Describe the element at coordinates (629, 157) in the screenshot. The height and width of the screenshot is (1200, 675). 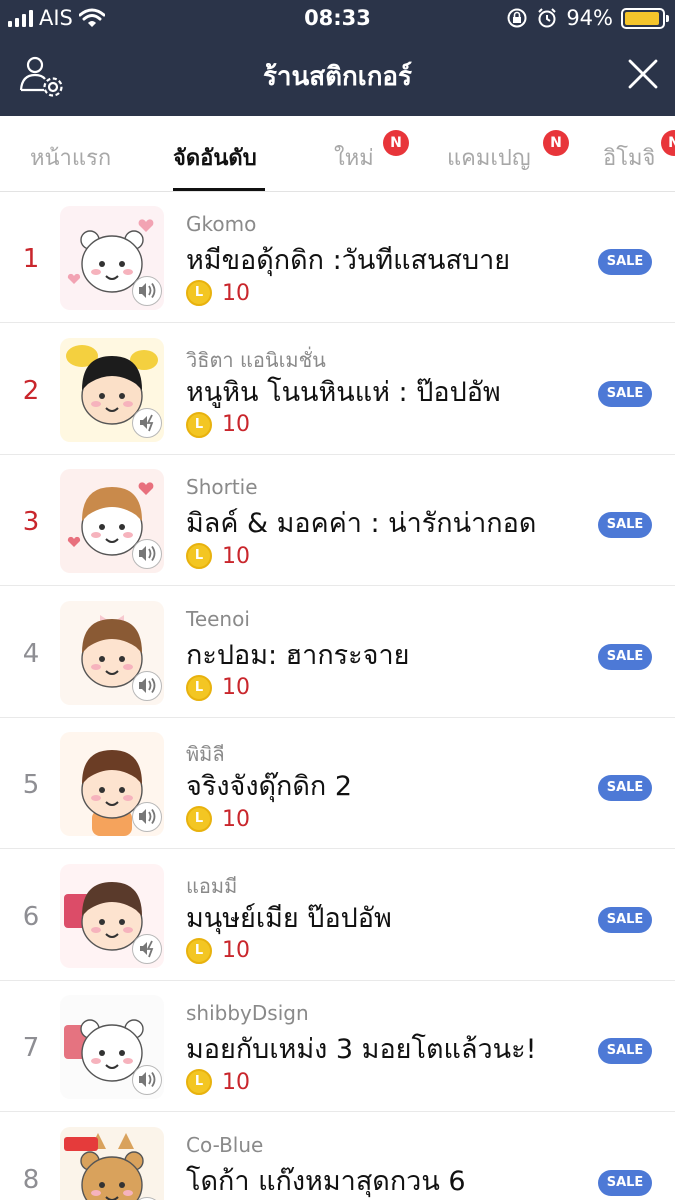
I see `tab-emoji: อิโมจิ` at that location.